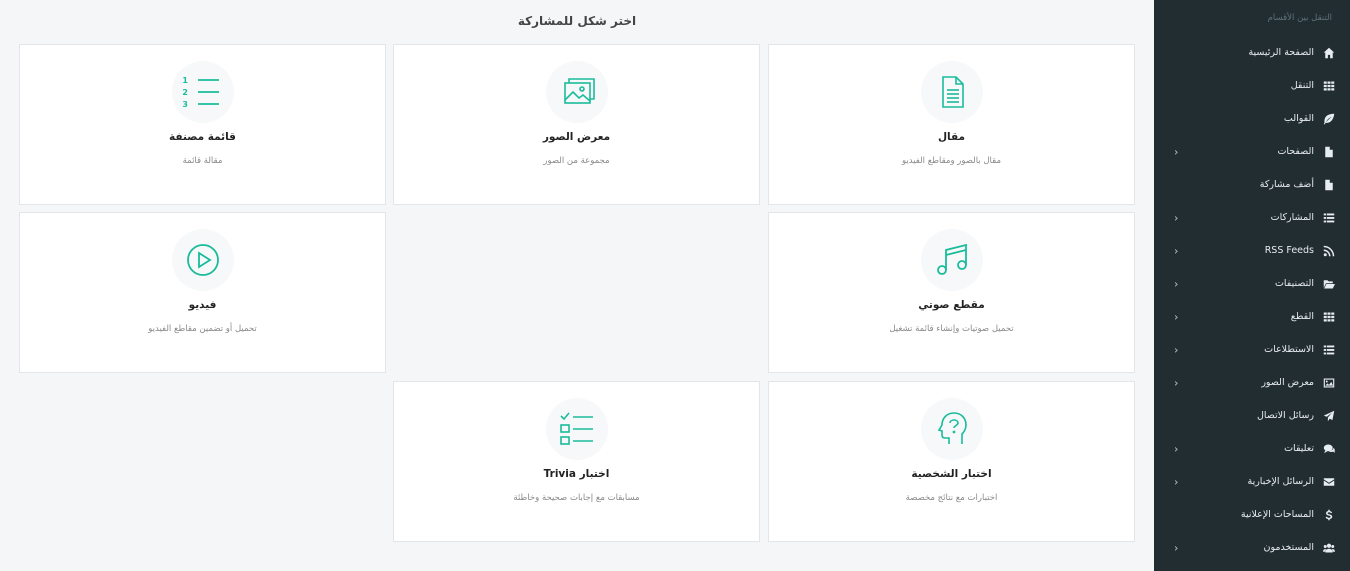 Image resolution: width=1350 pixels, height=571 pixels. I want to click on card-description: تحميل صوتيات وإنشاء قائمة تشغيل, so click(951, 329).